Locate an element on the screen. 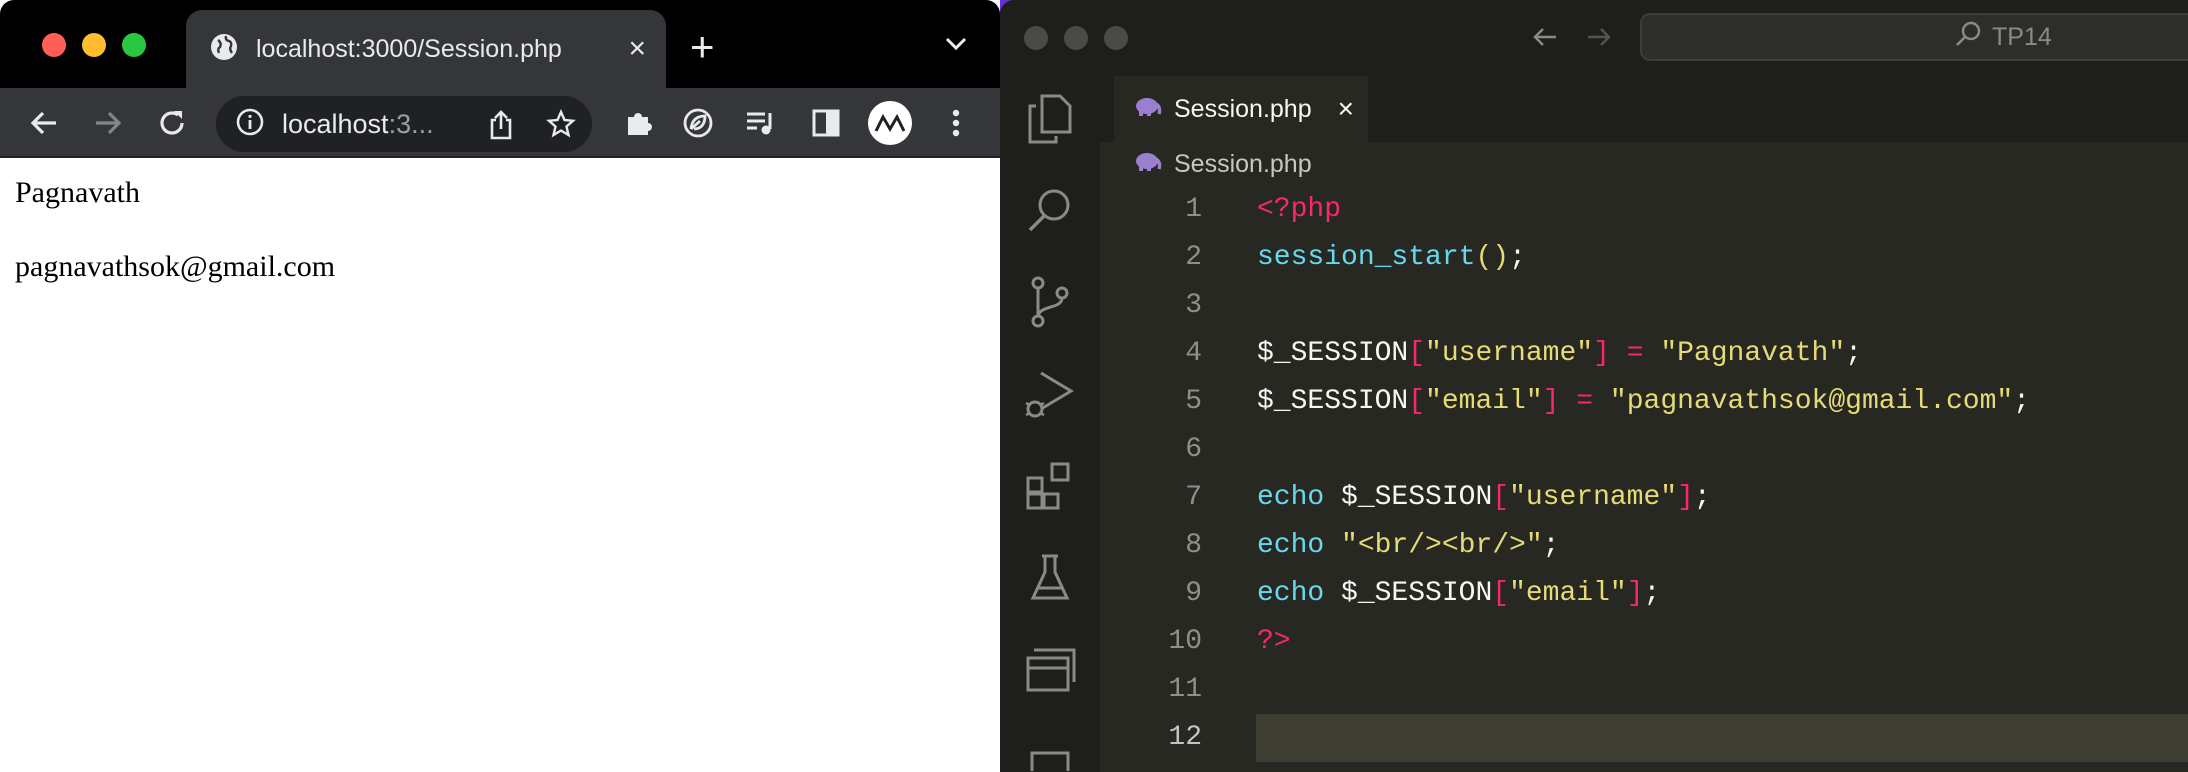  editor-tab-label: Session.php is located at coordinates (1243, 108).